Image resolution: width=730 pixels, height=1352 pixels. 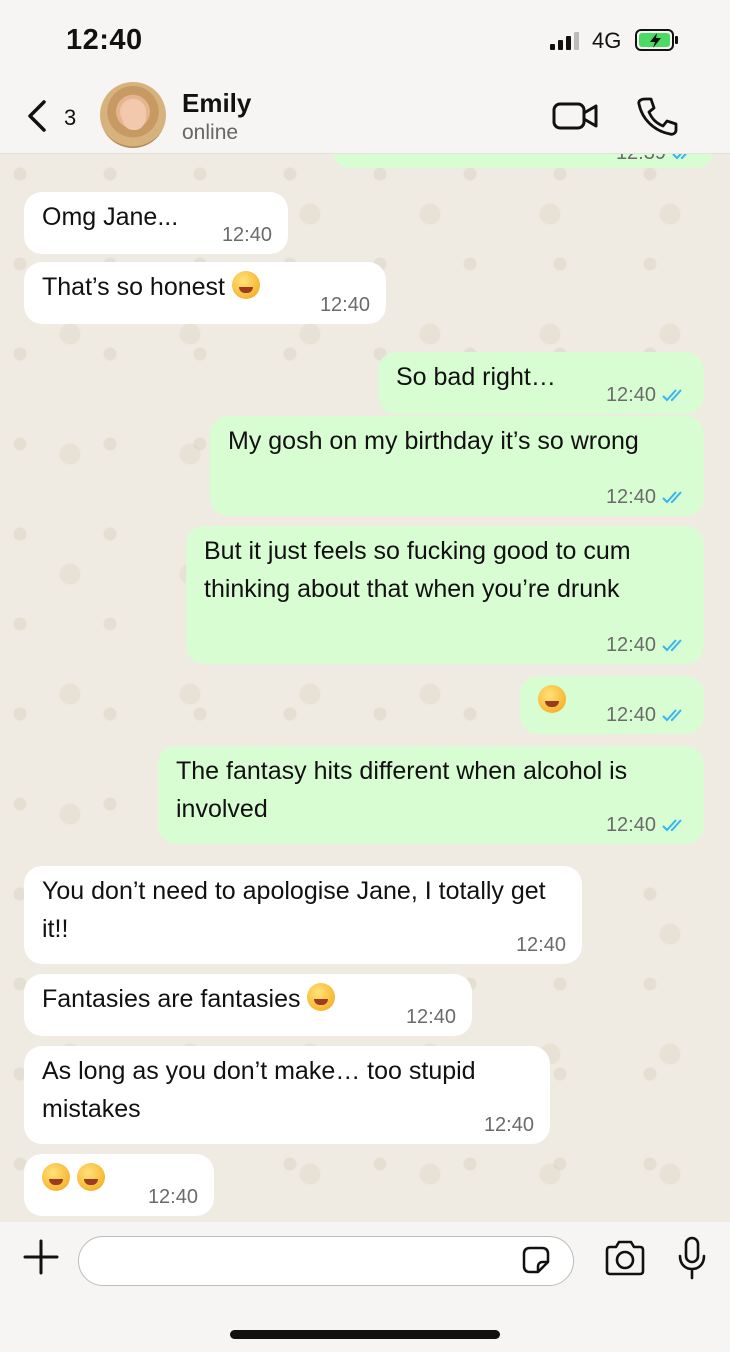 What do you see at coordinates (171, 999) in the screenshot?
I see `message-text: Fantasies are fantasies` at bounding box center [171, 999].